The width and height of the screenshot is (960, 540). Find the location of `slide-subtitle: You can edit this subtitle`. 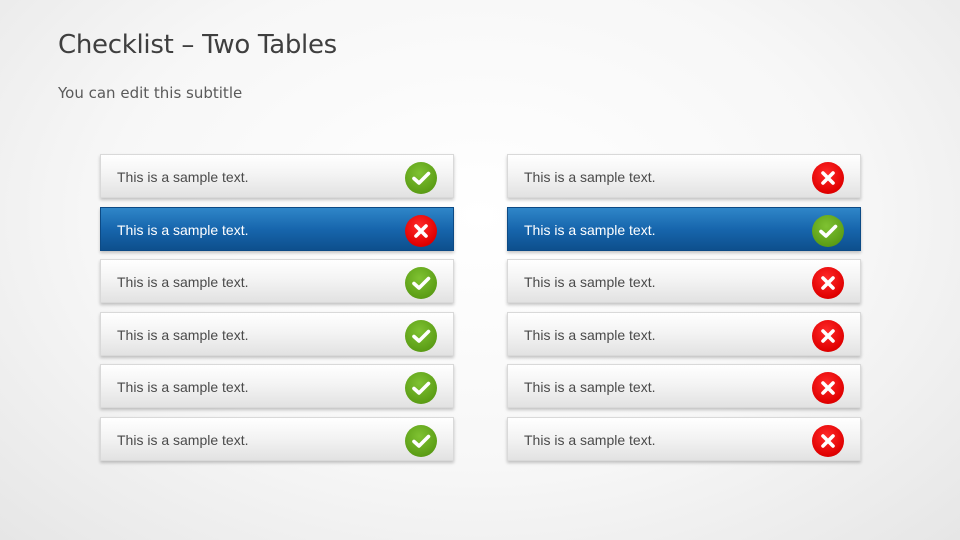

slide-subtitle: You can edit this subtitle is located at coordinates (150, 93).